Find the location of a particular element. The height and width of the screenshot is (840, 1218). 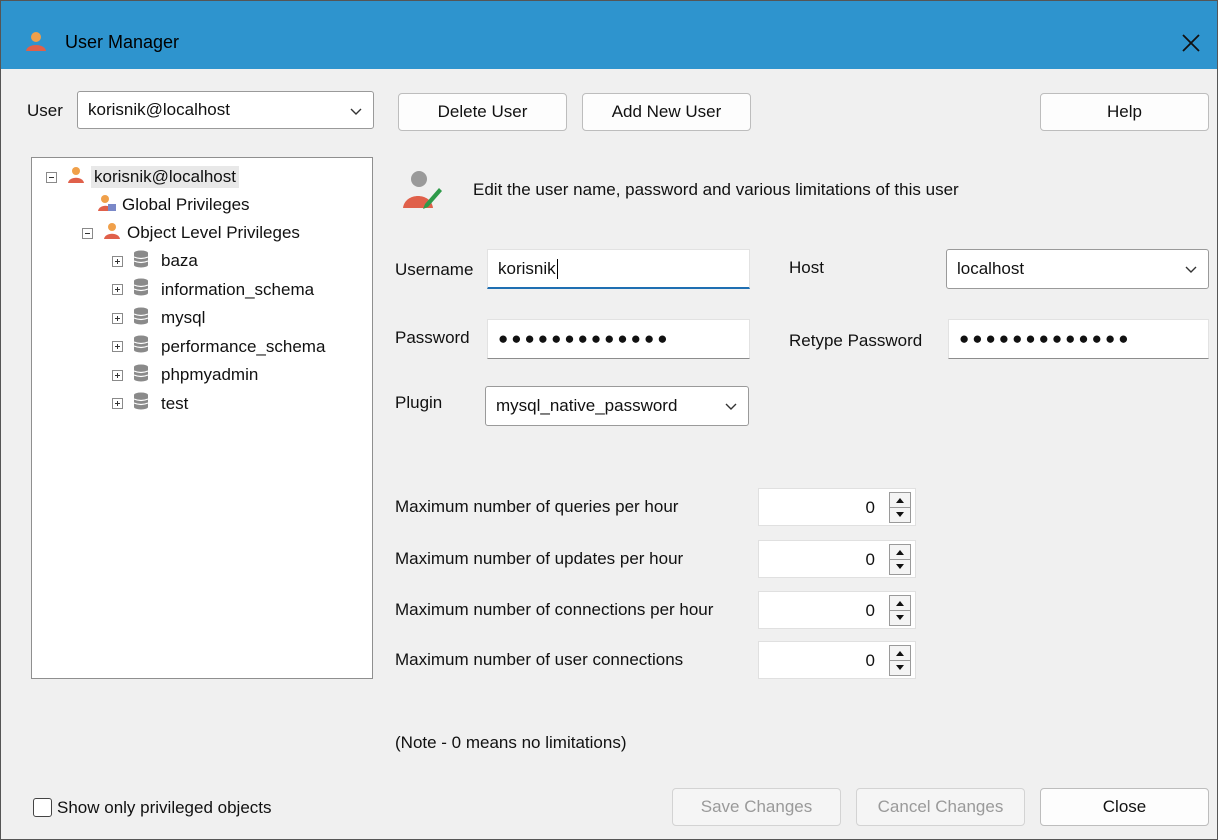

delete-user-button: Delete User is located at coordinates (482, 112).